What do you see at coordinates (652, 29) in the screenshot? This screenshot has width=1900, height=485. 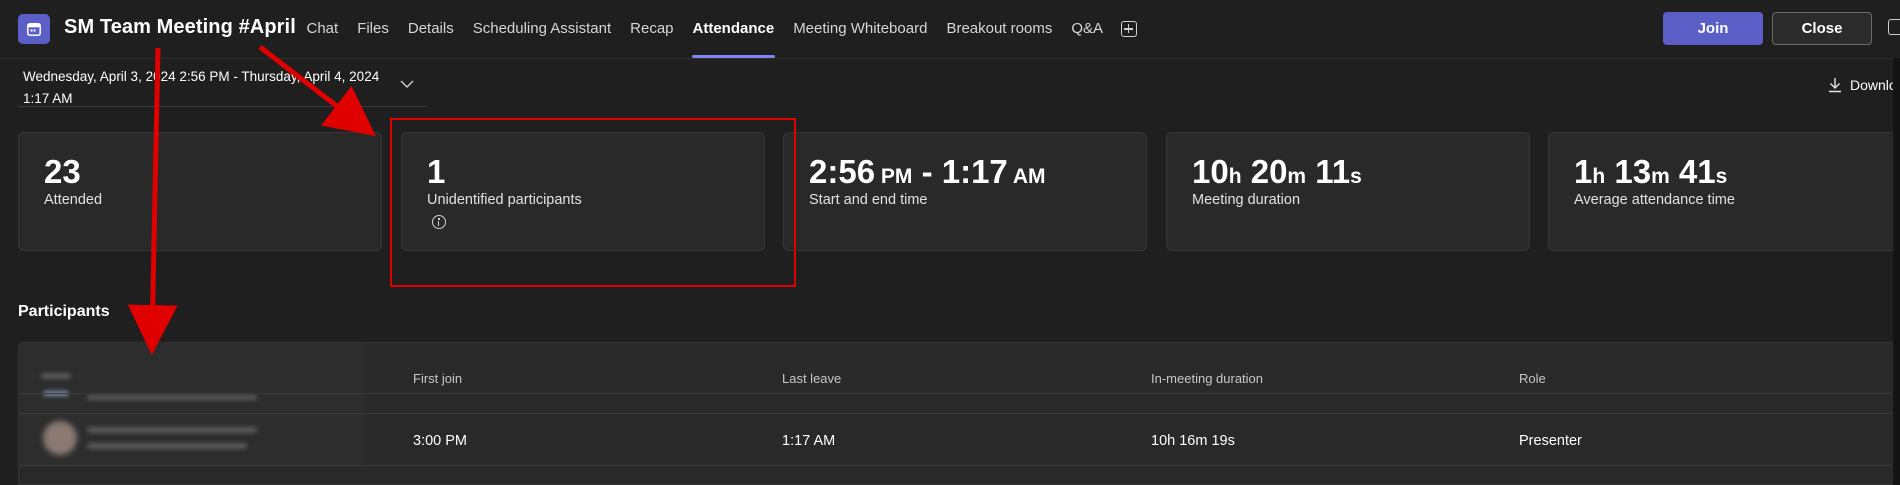 I see `tab-recap: Recap` at bounding box center [652, 29].